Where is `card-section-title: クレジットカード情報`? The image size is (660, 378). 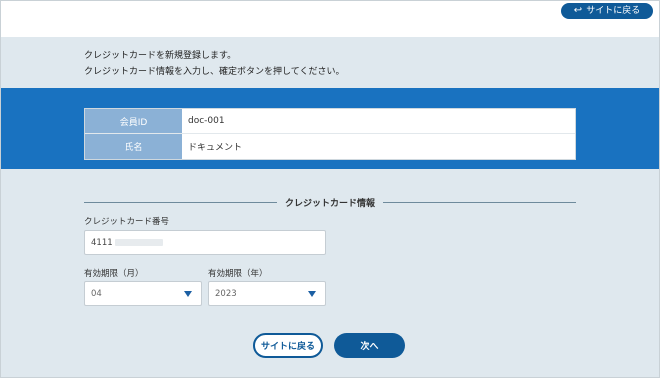
card-section-title: クレジットカード情報 is located at coordinates (330, 203).